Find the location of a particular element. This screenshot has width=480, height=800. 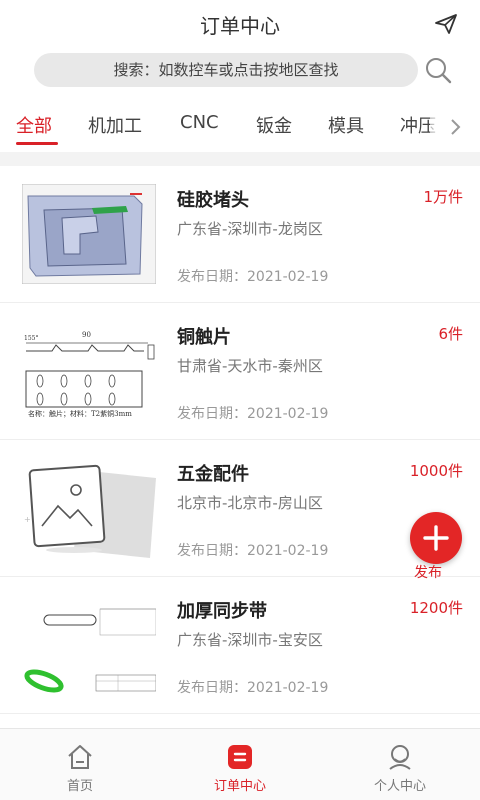

order-icon is located at coordinates (240, 757).